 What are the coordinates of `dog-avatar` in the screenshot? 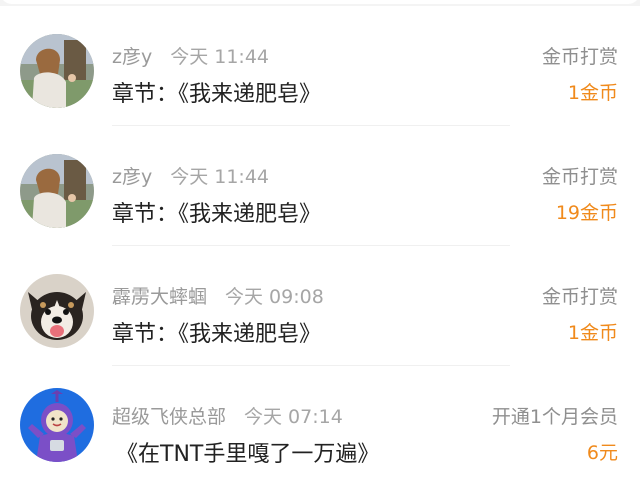 It's located at (57, 311).